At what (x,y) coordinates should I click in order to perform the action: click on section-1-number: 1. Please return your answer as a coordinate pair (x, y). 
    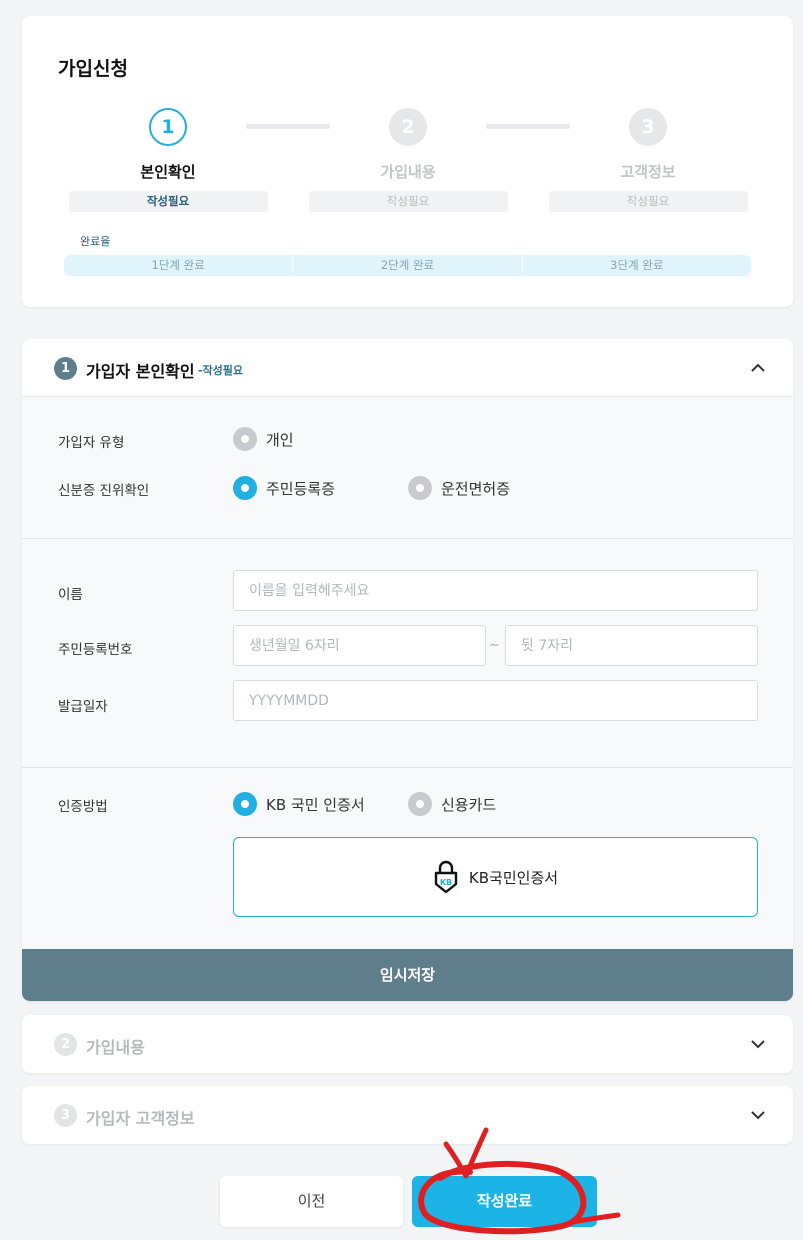
    Looking at the image, I should click on (65, 368).